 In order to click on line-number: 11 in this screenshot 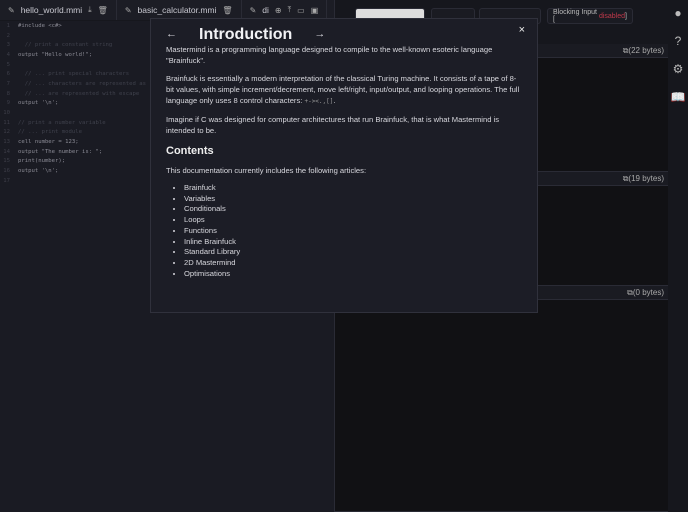, I will do `click(6, 122)`.